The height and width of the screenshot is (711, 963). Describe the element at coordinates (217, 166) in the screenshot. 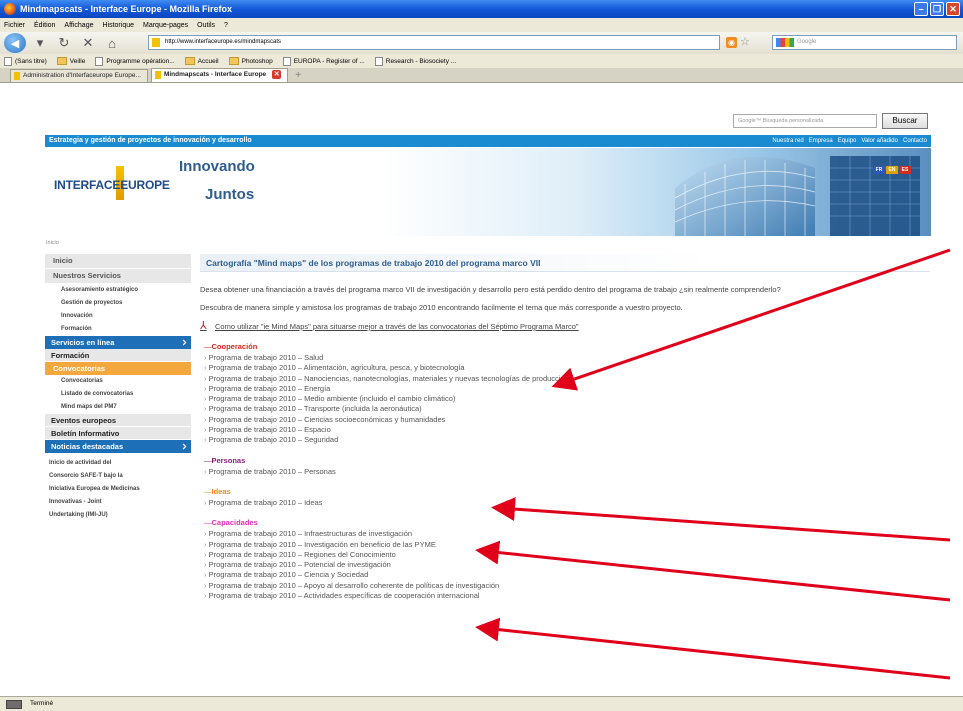

I see `slogan-line1: Innovando` at that location.